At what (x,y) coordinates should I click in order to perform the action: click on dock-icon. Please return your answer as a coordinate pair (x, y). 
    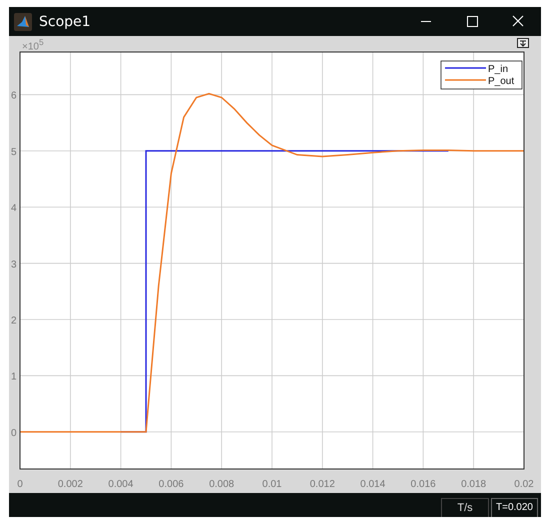
    Looking at the image, I should click on (523, 43).